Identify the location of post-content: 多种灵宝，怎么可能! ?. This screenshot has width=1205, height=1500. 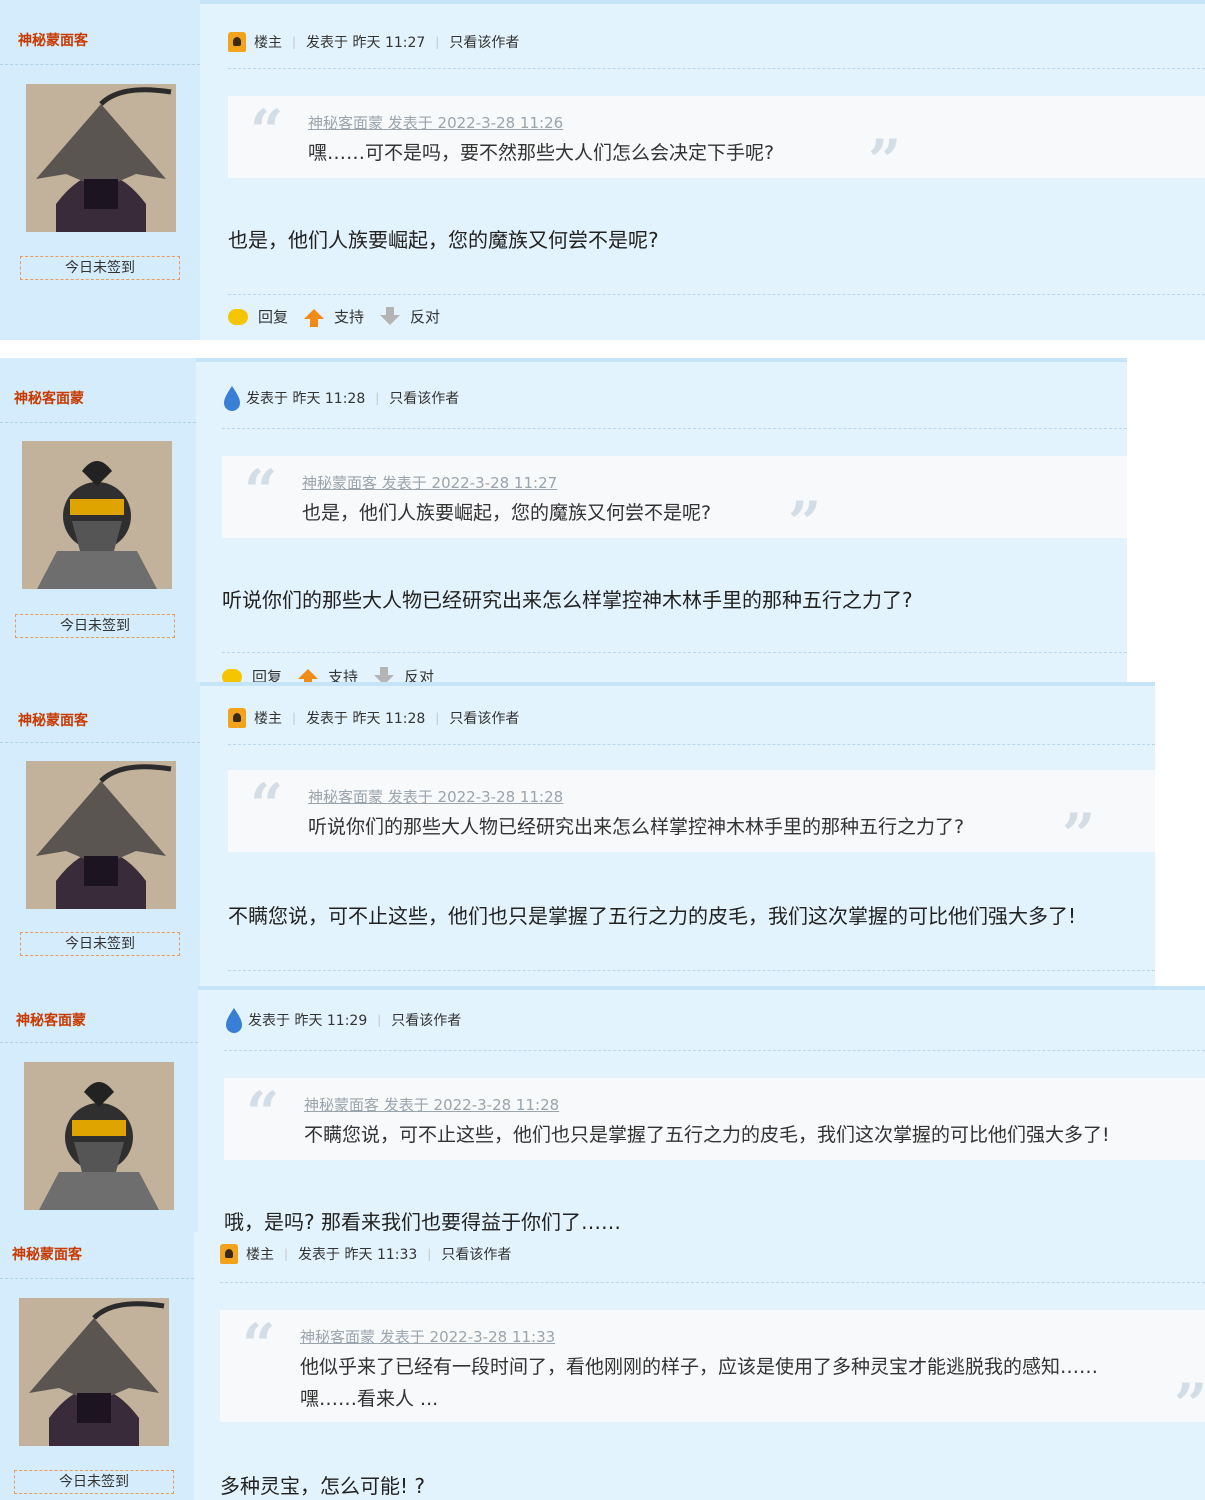
(322, 1486).